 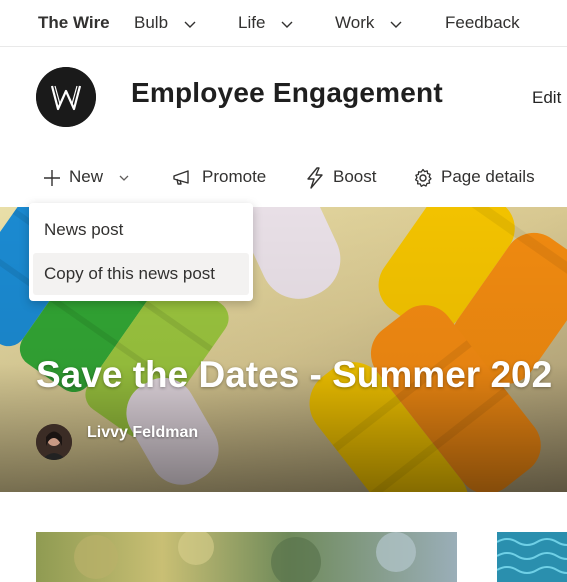 I want to click on nav-item-feedback: Feedback, so click(x=482, y=23).